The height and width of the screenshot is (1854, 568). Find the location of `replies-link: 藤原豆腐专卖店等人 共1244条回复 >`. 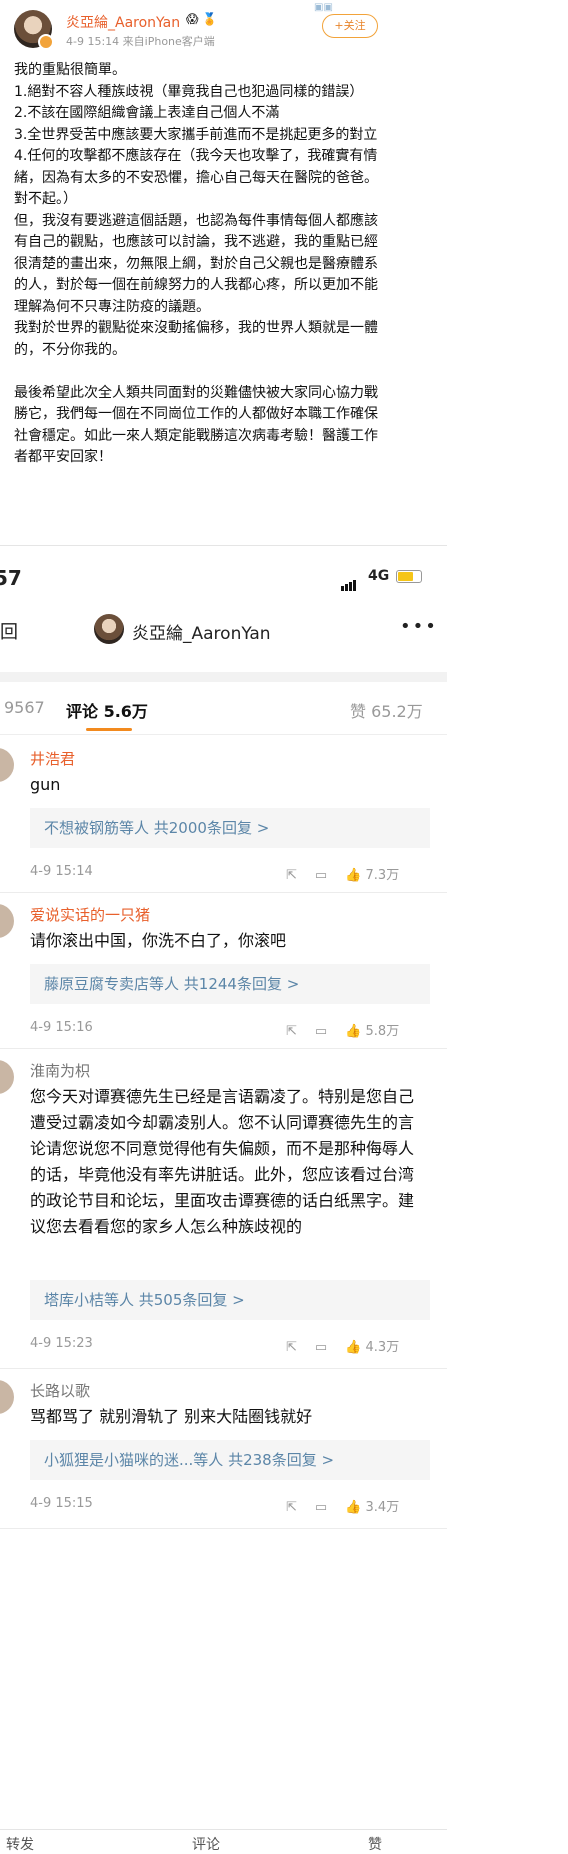

replies-link: 藤原豆腐专卖店等人 共1244条回复 > is located at coordinates (230, 984).